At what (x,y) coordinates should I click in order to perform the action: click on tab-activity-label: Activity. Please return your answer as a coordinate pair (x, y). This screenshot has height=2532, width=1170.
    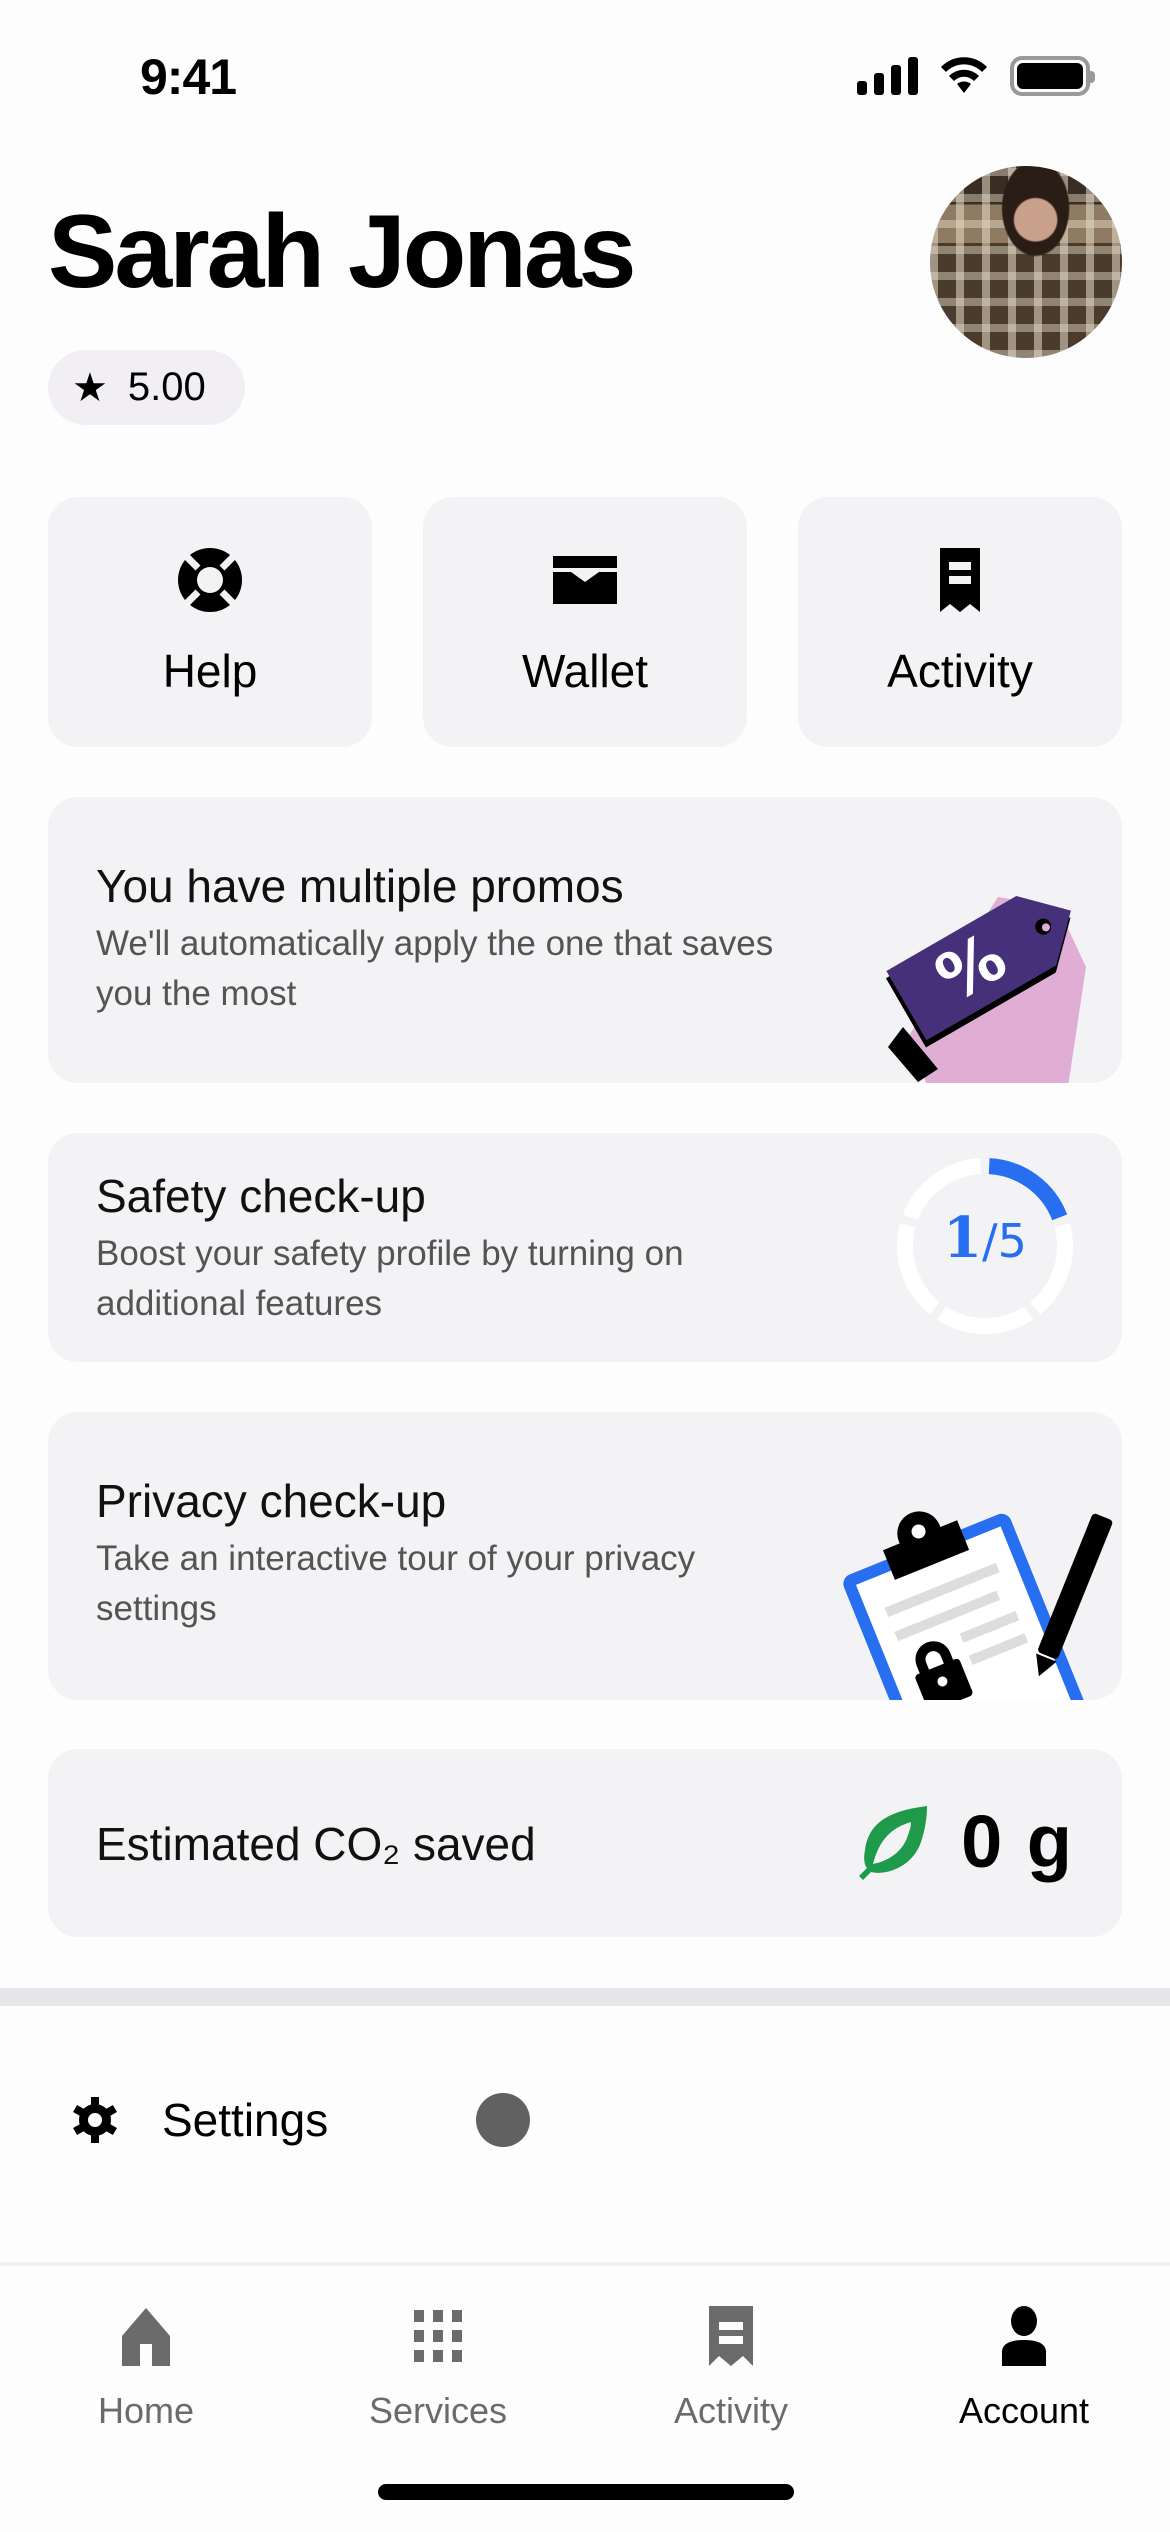
    Looking at the image, I should click on (730, 2410).